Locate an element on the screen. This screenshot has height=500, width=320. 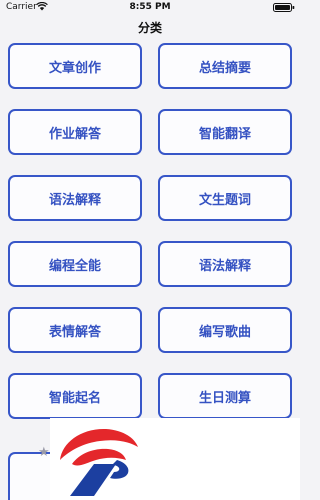
category-button-translation: 智能翻译 is located at coordinates (225, 132).